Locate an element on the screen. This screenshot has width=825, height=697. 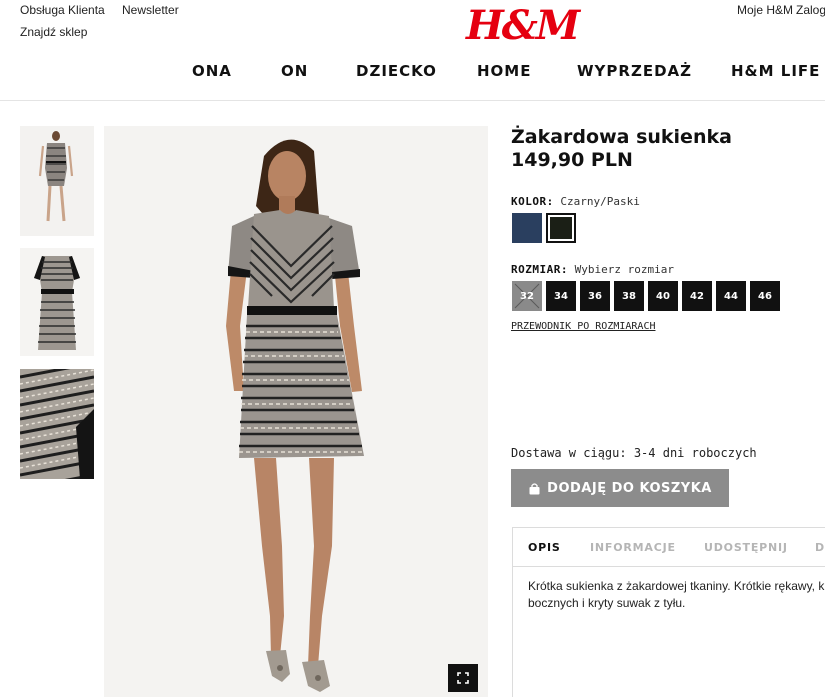
customer-service-link: Obsługa Klienta is located at coordinates (62, 10).